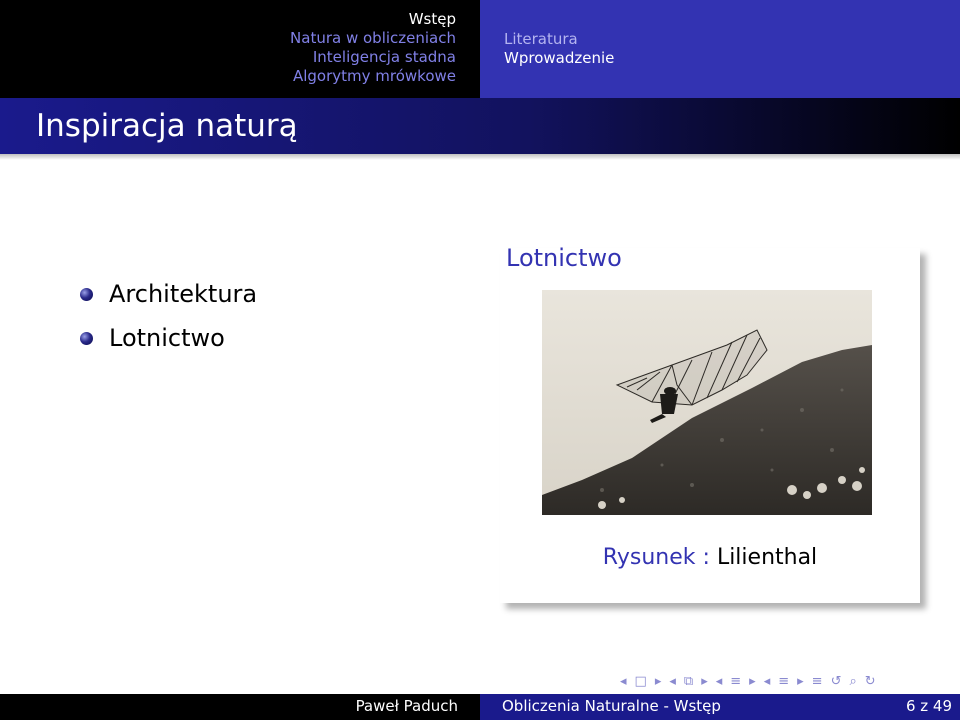 This screenshot has width=960, height=720. I want to click on search-icon: ⌕, so click(852, 681).